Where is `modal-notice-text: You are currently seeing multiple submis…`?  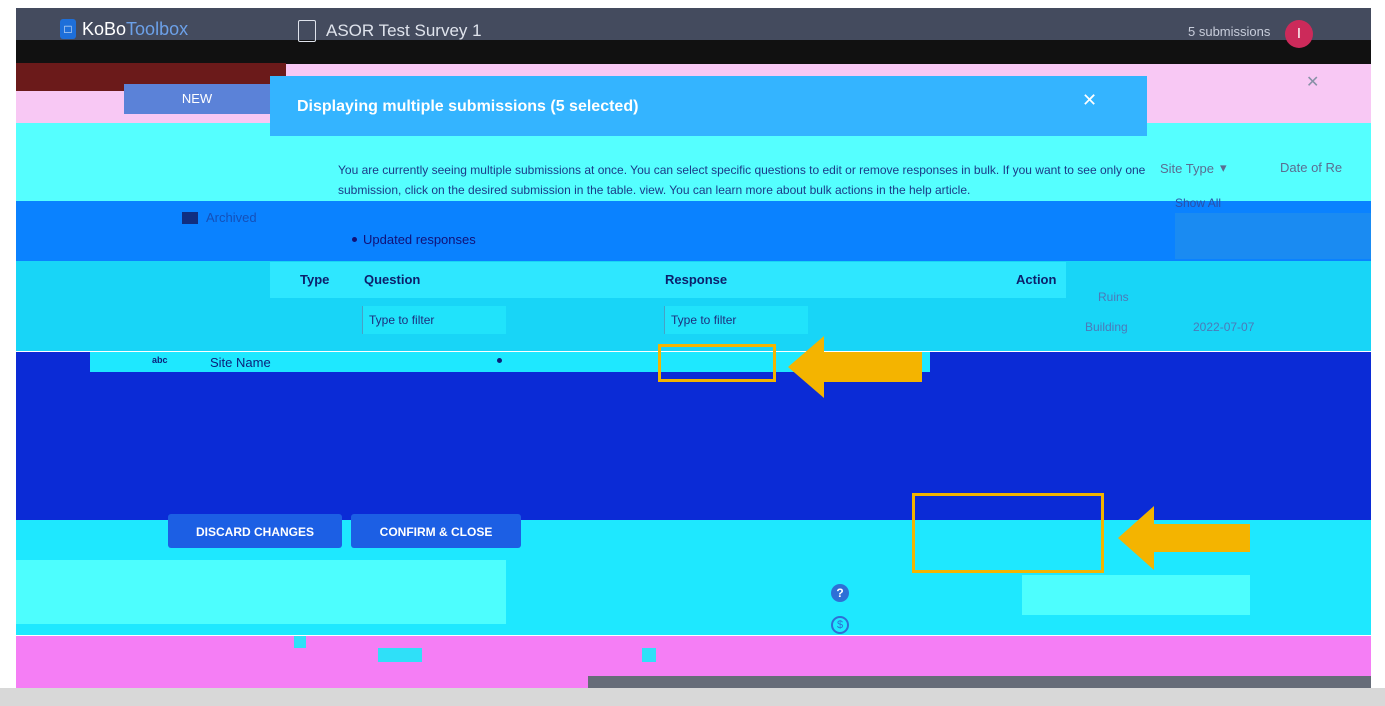 modal-notice-text: You are currently seeing multiple submis… is located at coordinates (742, 180).